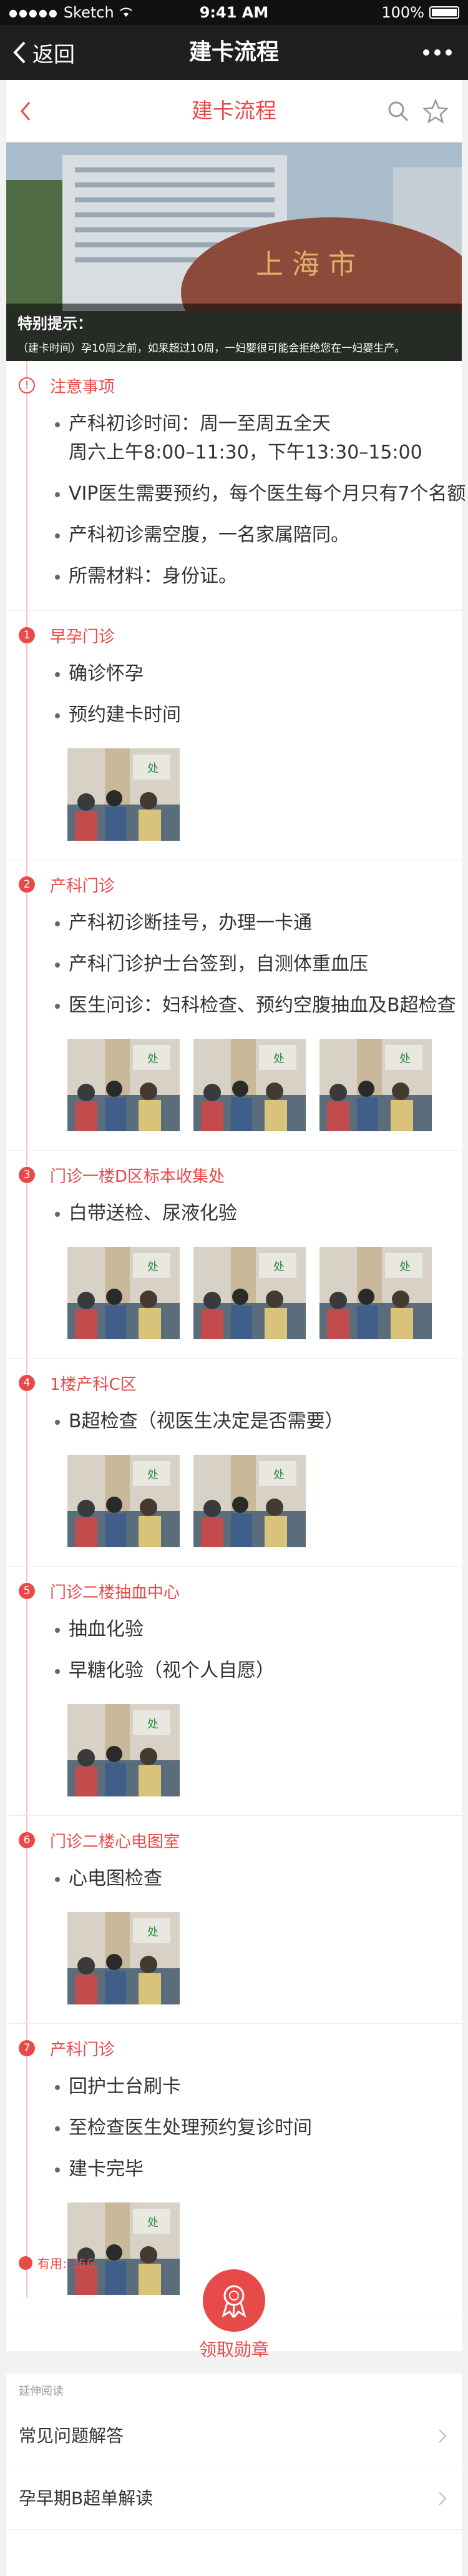 This screenshot has height=2576, width=468. I want to click on step-number-badge: 5, so click(27, 1591).